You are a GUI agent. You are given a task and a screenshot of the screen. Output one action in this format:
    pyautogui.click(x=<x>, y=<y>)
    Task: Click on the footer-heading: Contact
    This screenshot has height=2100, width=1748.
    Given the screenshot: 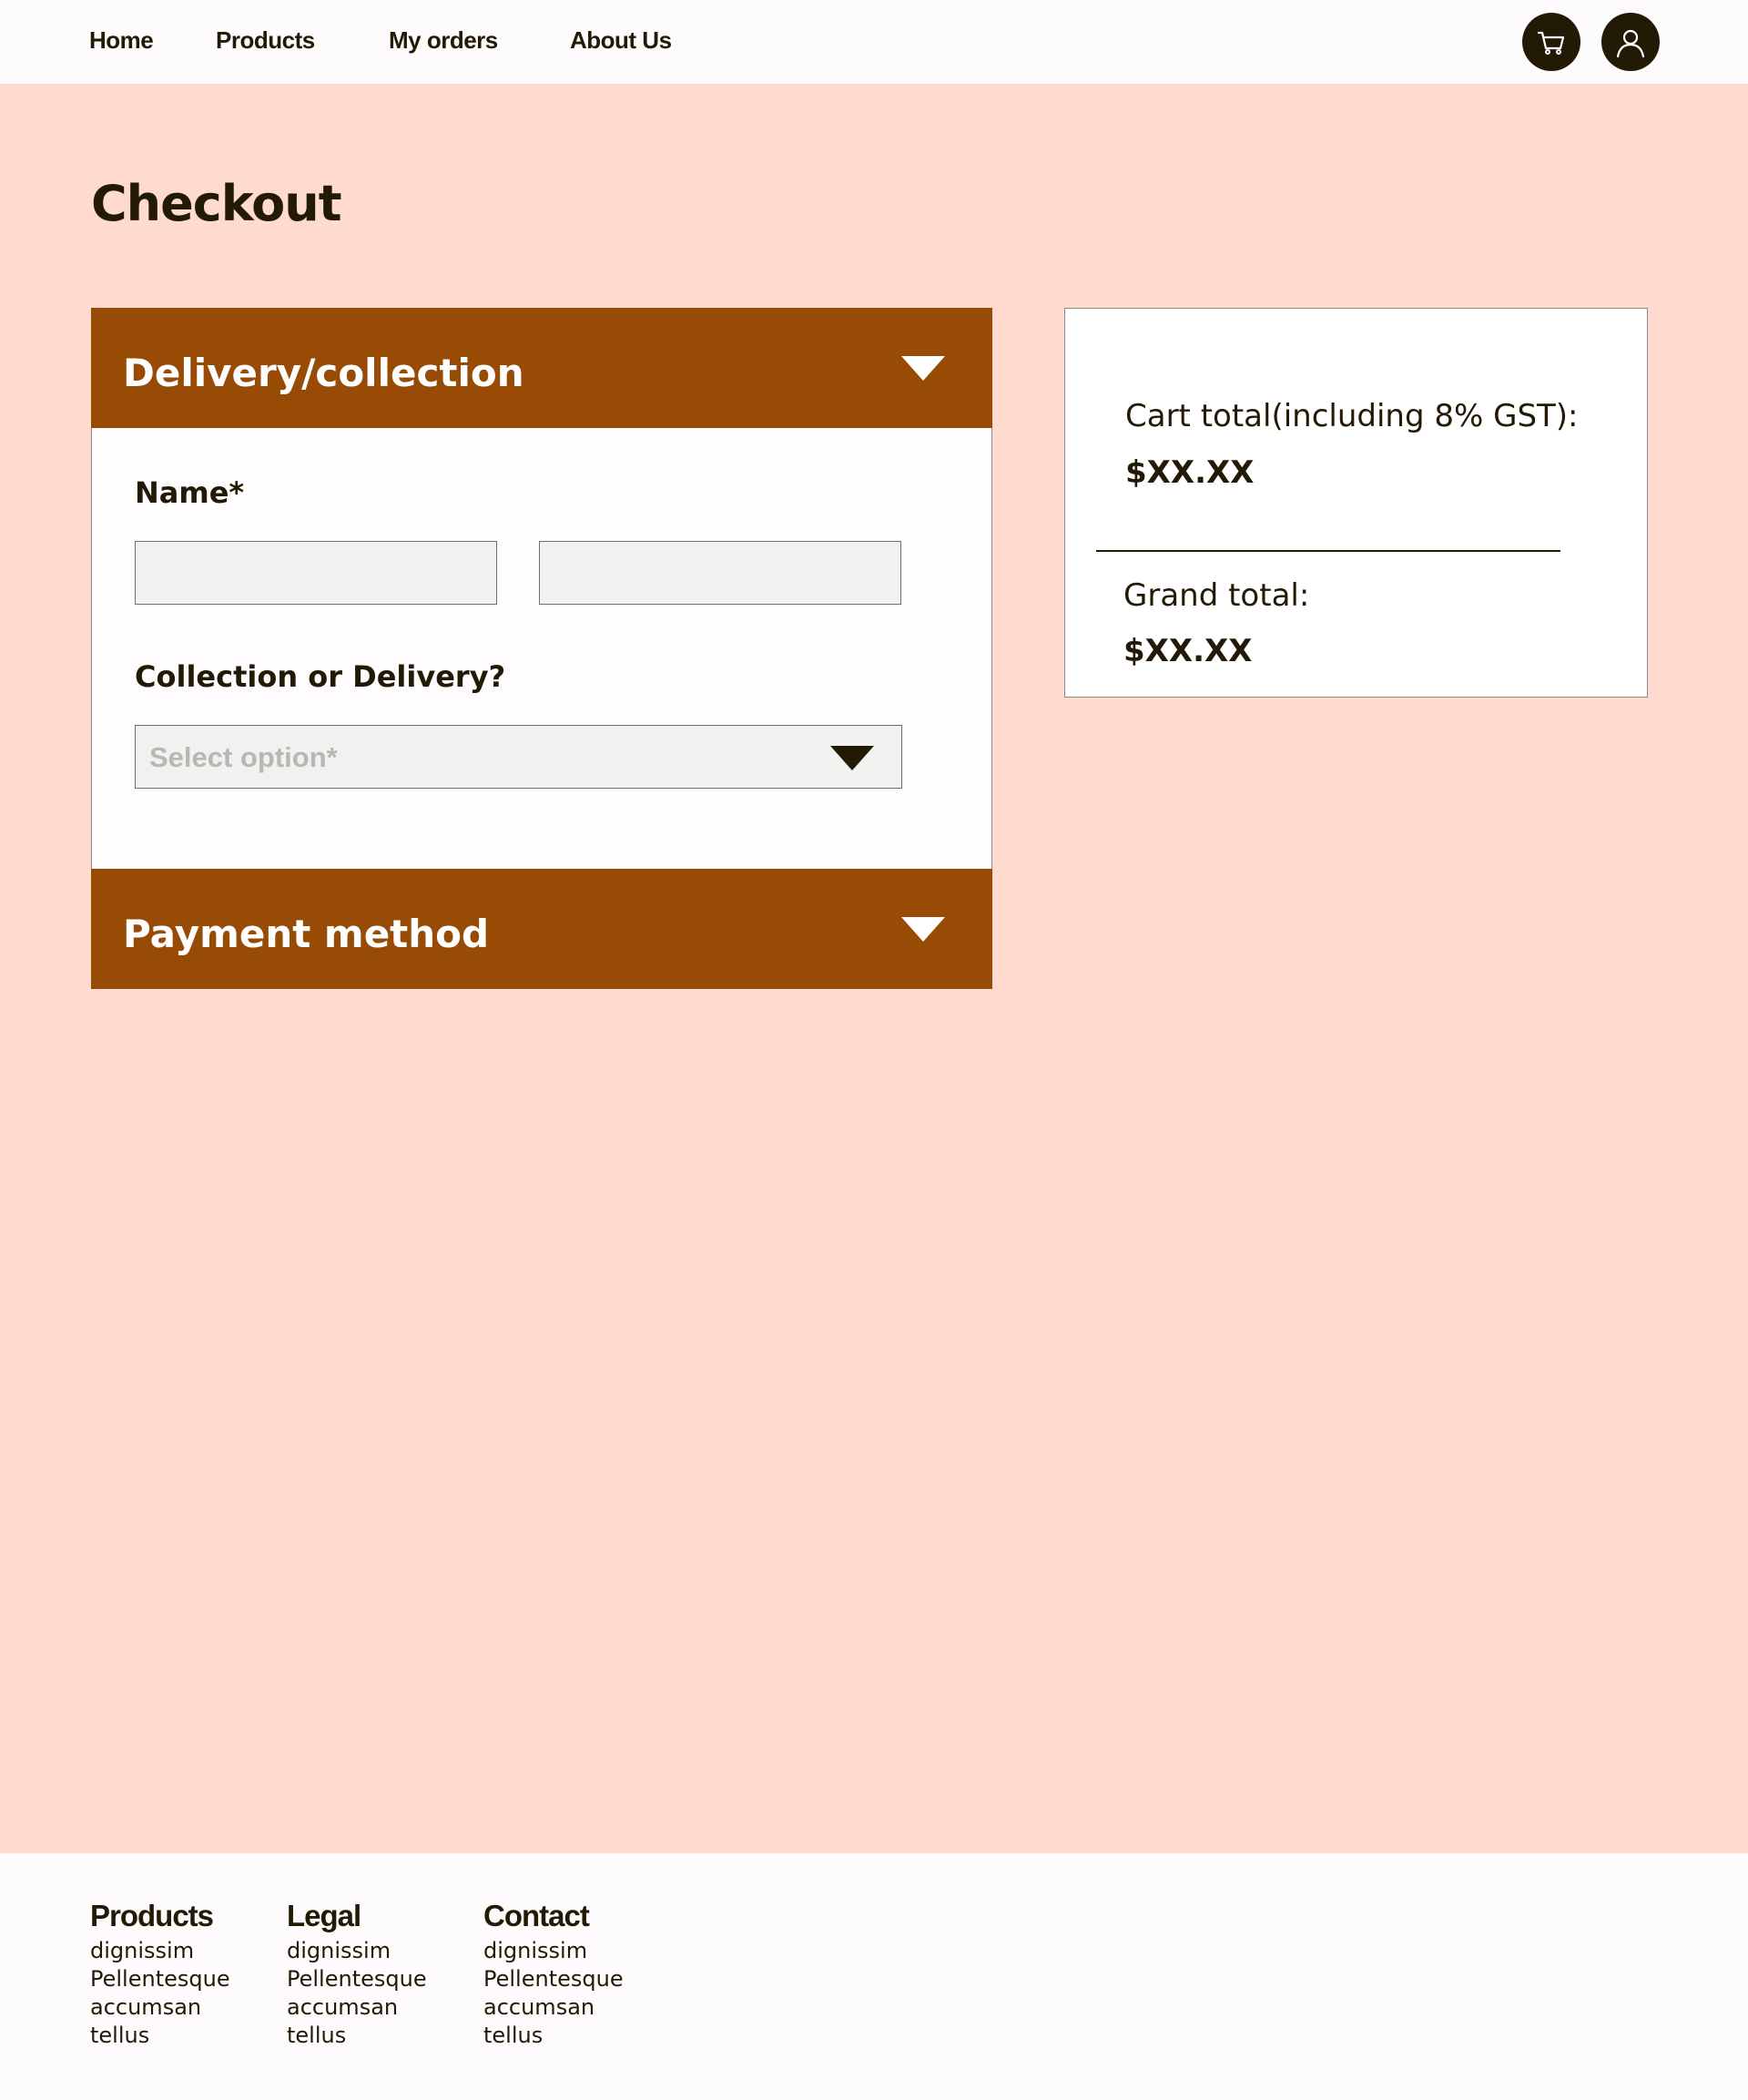 What is the action you would take?
    pyautogui.click(x=536, y=1915)
    